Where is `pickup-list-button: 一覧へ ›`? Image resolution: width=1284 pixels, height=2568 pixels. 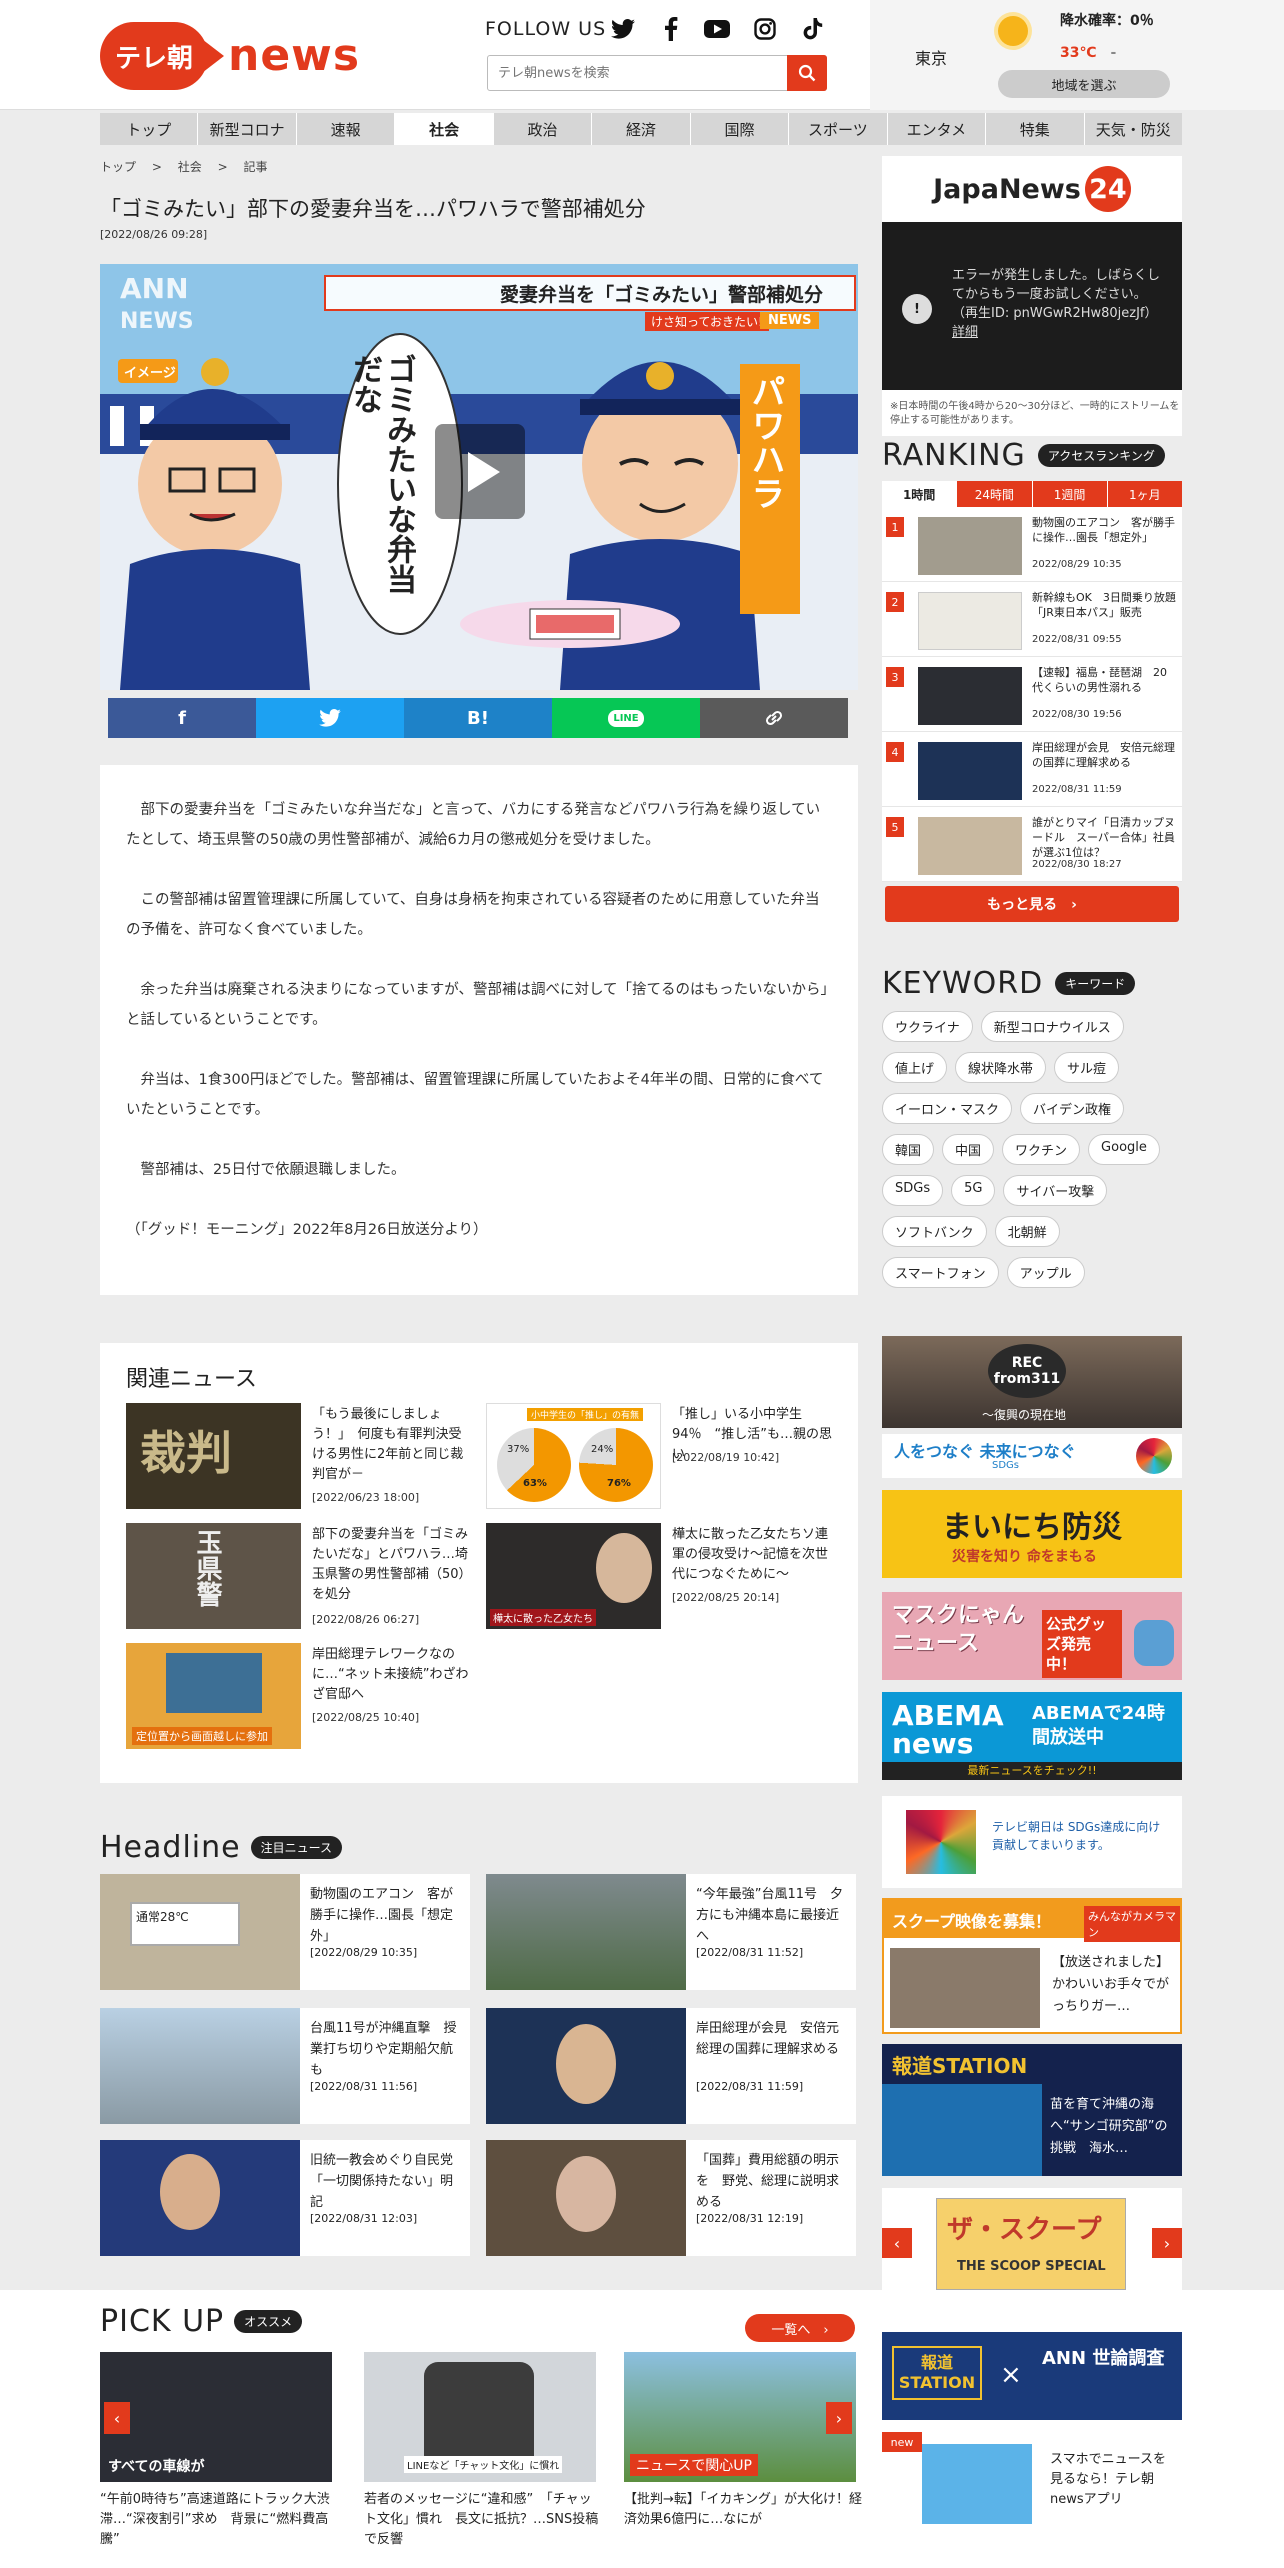
pickup-list-button: 一覧へ › is located at coordinates (800, 2328).